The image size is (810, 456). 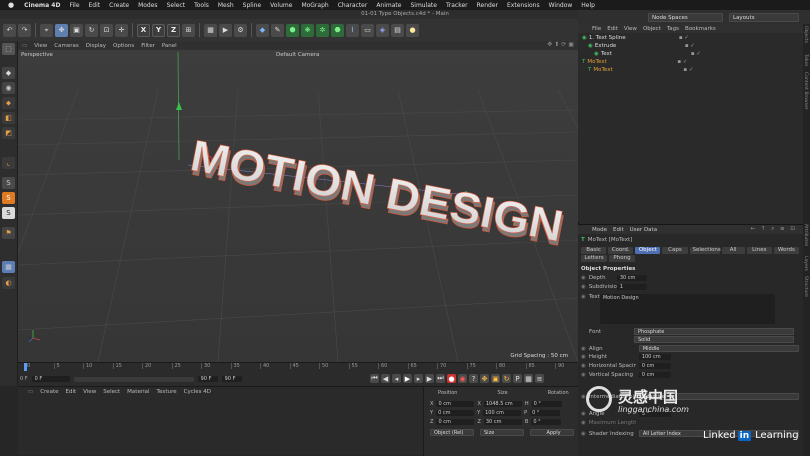 What do you see at coordinates (240, 30) in the screenshot?
I see `render-settings-icon: ⚙` at bounding box center [240, 30].